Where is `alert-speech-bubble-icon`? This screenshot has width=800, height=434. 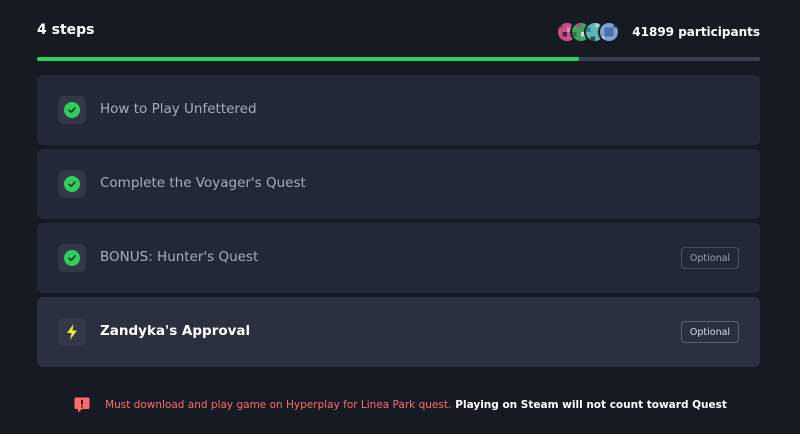
alert-speech-bubble-icon is located at coordinates (82, 405).